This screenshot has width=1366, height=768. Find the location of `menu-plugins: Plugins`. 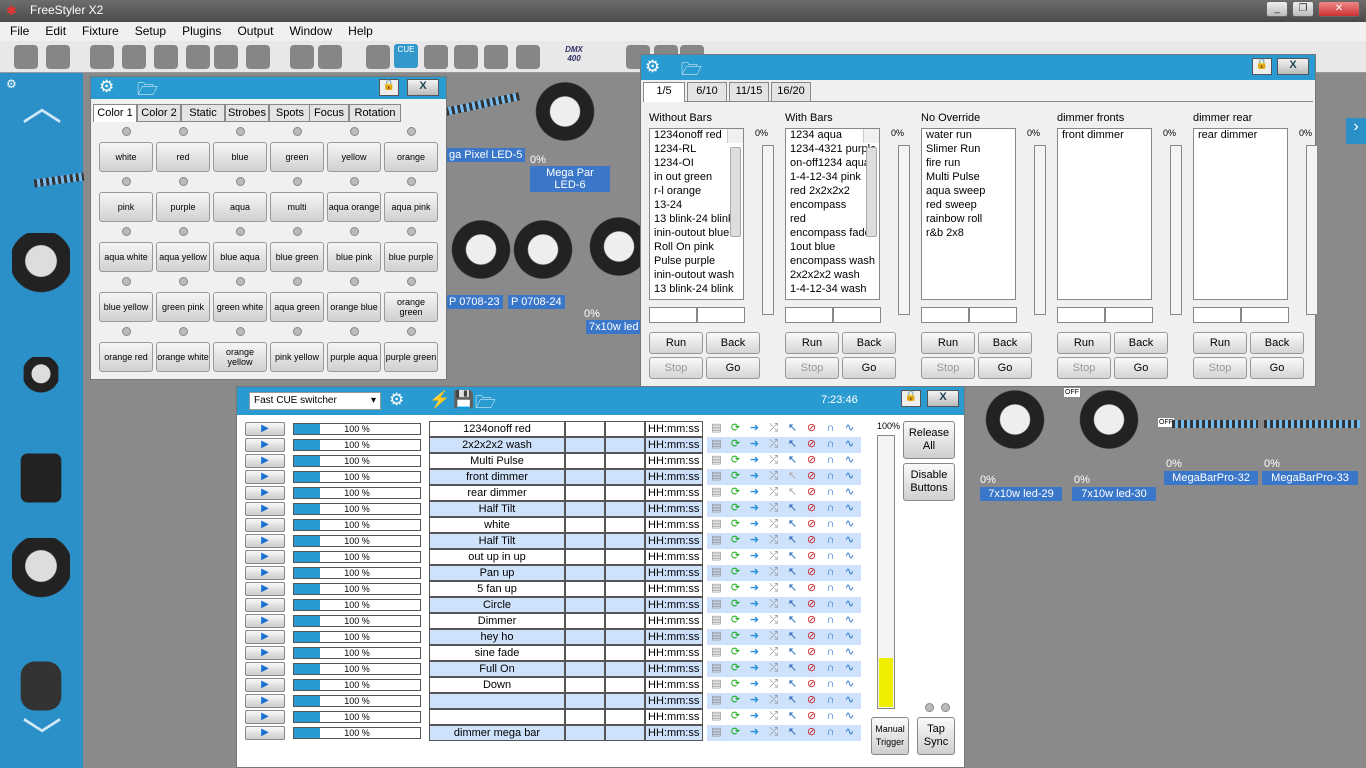

menu-plugins: Plugins is located at coordinates (199, 30).